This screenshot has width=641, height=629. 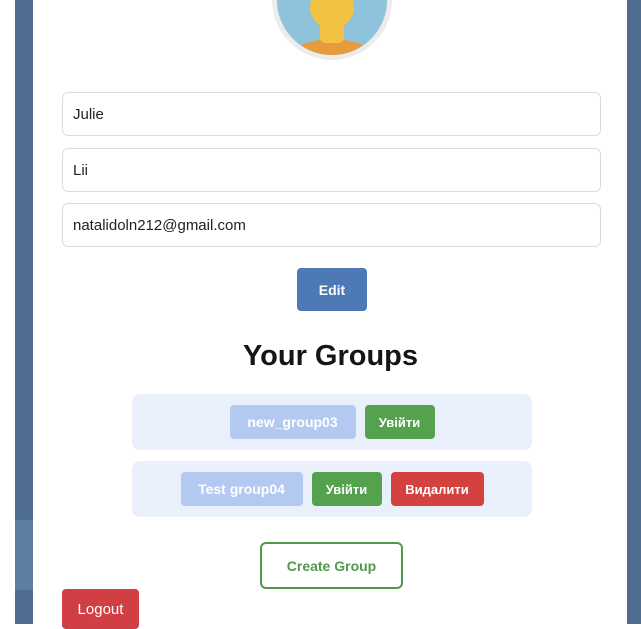 I want to click on last-name-field, so click(x=331, y=170).